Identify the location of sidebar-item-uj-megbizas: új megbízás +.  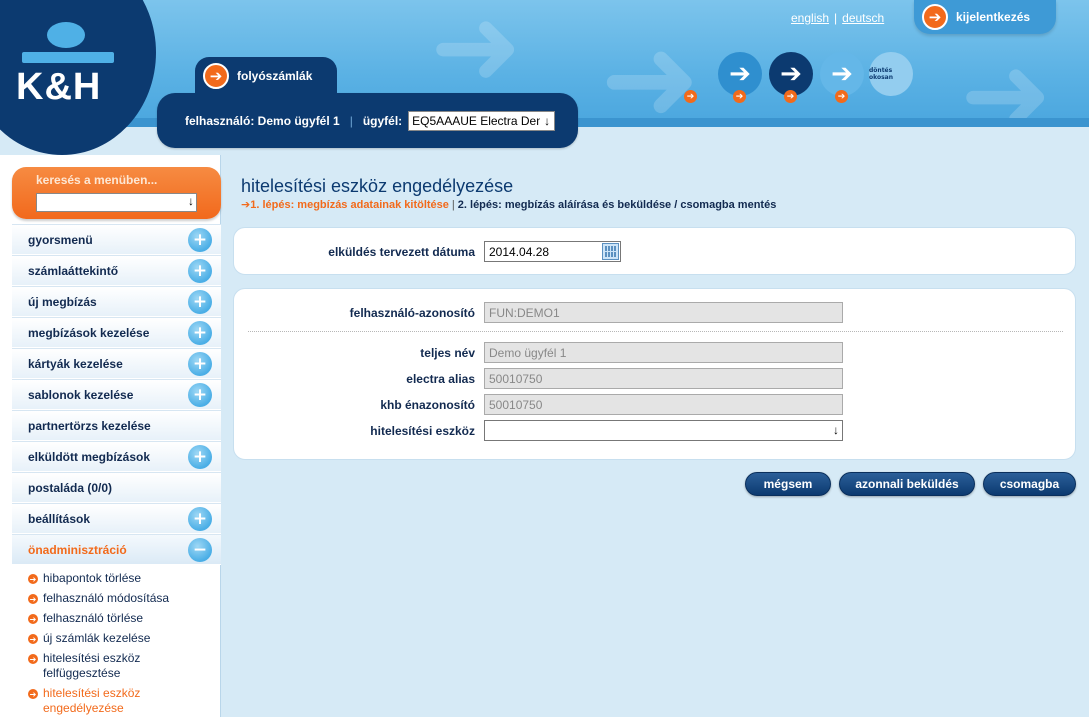
(116, 301).